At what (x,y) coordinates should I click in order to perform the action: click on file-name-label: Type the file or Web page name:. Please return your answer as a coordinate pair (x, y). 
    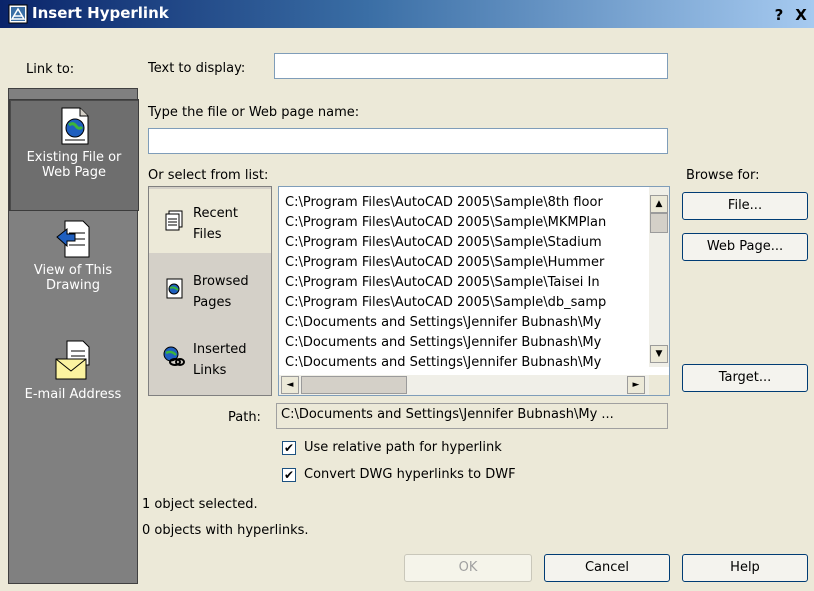
    Looking at the image, I should click on (254, 112).